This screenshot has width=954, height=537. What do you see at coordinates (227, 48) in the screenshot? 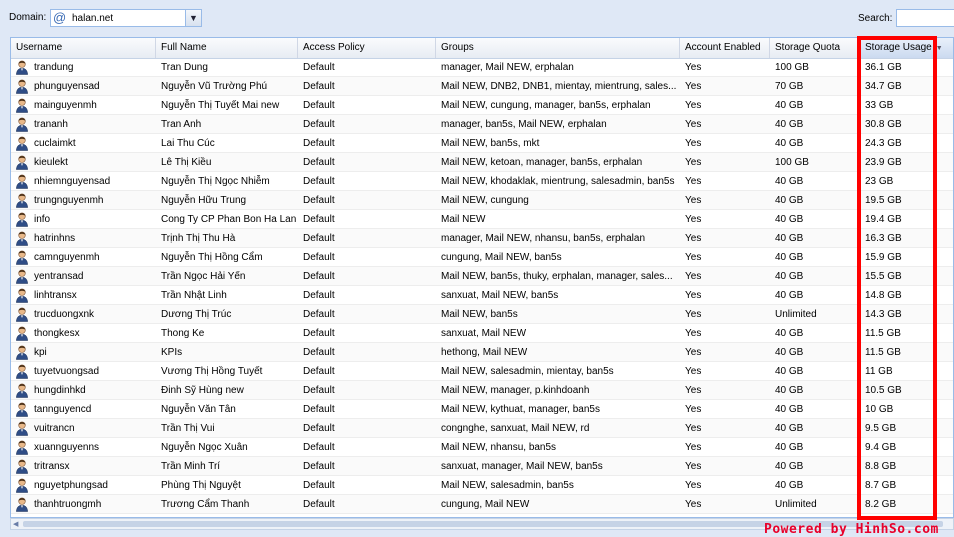
I see `column-header-fullname: Full Name` at bounding box center [227, 48].